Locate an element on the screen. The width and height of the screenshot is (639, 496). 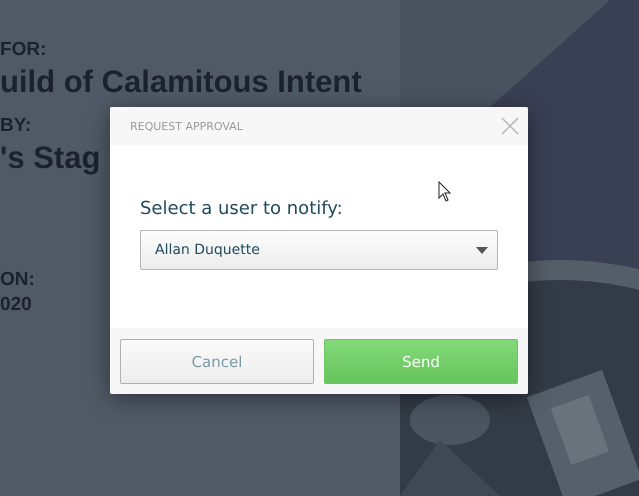
prompt-label: Select a user to notify: is located at coordinates (242, 208).